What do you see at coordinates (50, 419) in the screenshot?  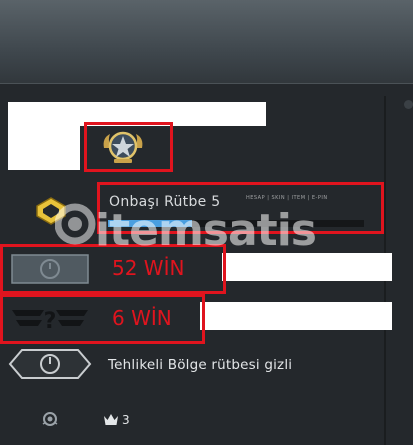 I see `operation-icon` at bounding box center [50, 419].